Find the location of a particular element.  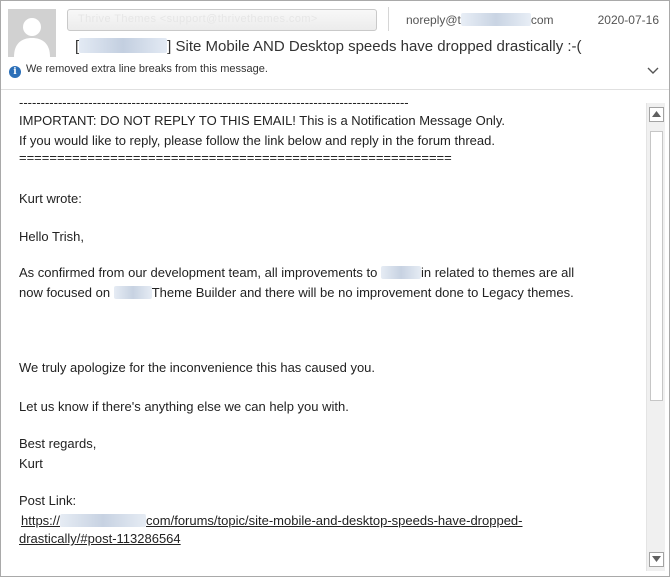

paragraph-text: now focused on is located at coordinates (66, 292).